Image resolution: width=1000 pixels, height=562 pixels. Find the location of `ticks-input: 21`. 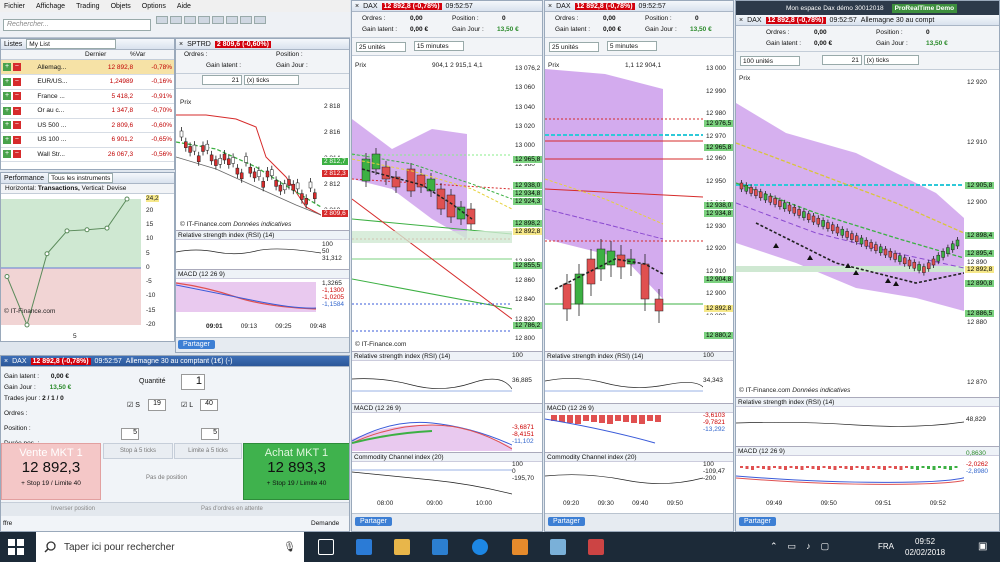

ticks-input: 21 is located at coordinates (841, 59).